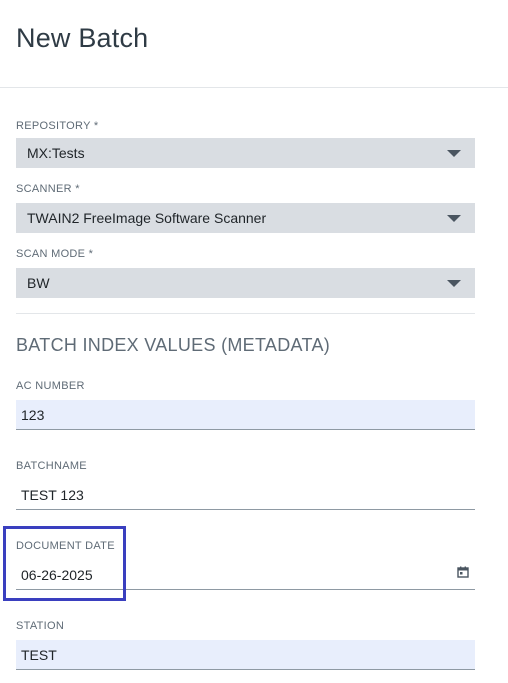  Describe the element at coordinates (245, 313) in the screenshot. I see `section-divider` at that location.